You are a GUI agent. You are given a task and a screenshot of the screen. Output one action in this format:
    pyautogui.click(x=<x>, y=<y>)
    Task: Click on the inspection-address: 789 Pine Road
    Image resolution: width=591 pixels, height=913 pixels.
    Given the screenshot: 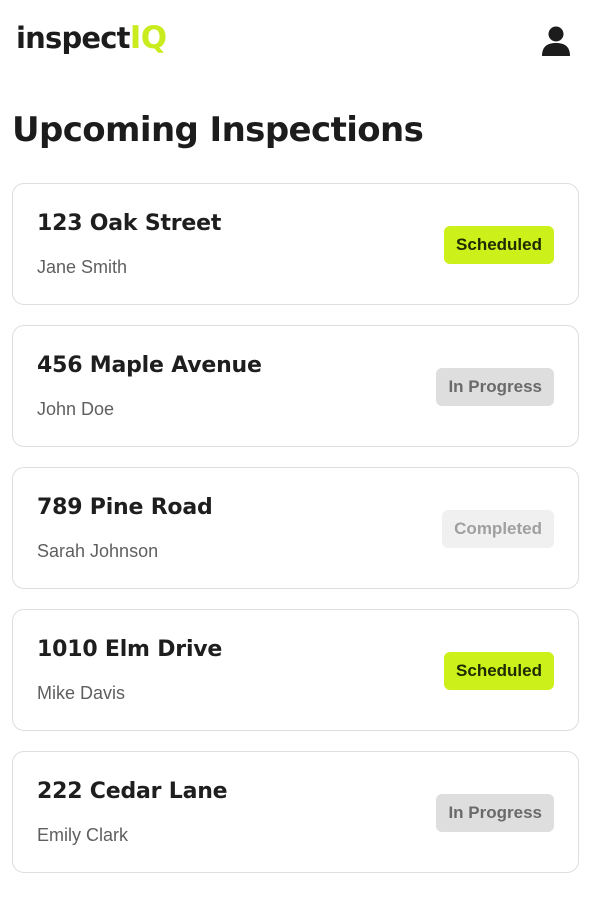 What is the action you would take?
    pyautogui.click(x=125, y=507)
    